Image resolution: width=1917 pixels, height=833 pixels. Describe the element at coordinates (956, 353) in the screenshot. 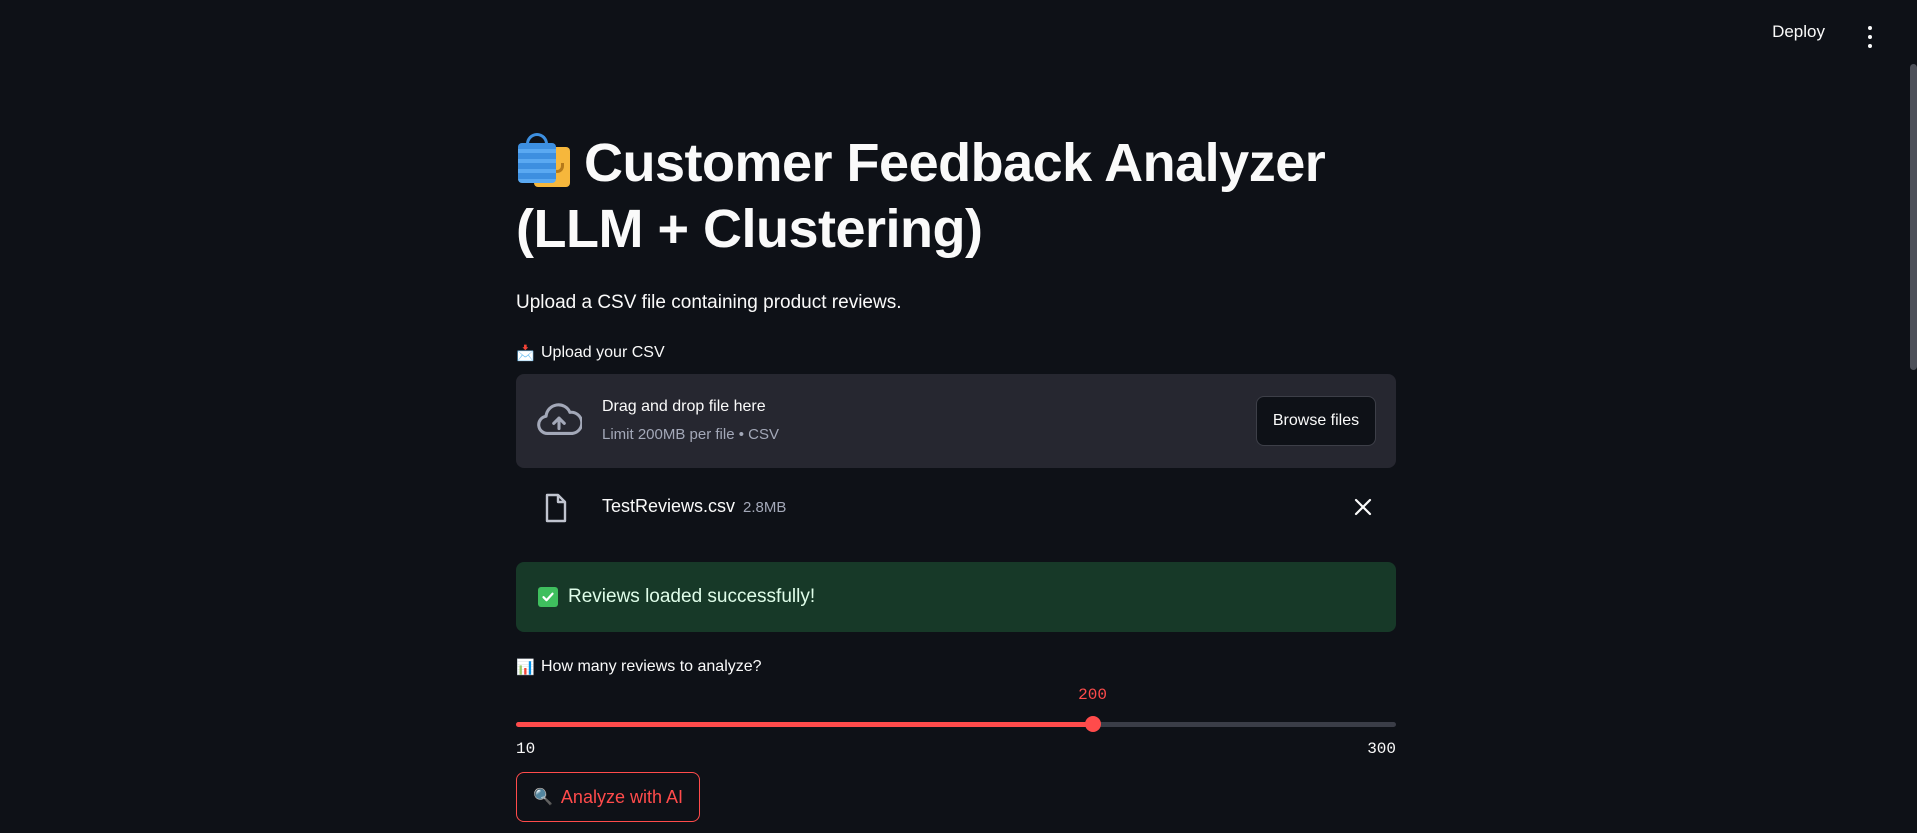

I see `uploader-label: 📩 Upload your CSV` at that location.